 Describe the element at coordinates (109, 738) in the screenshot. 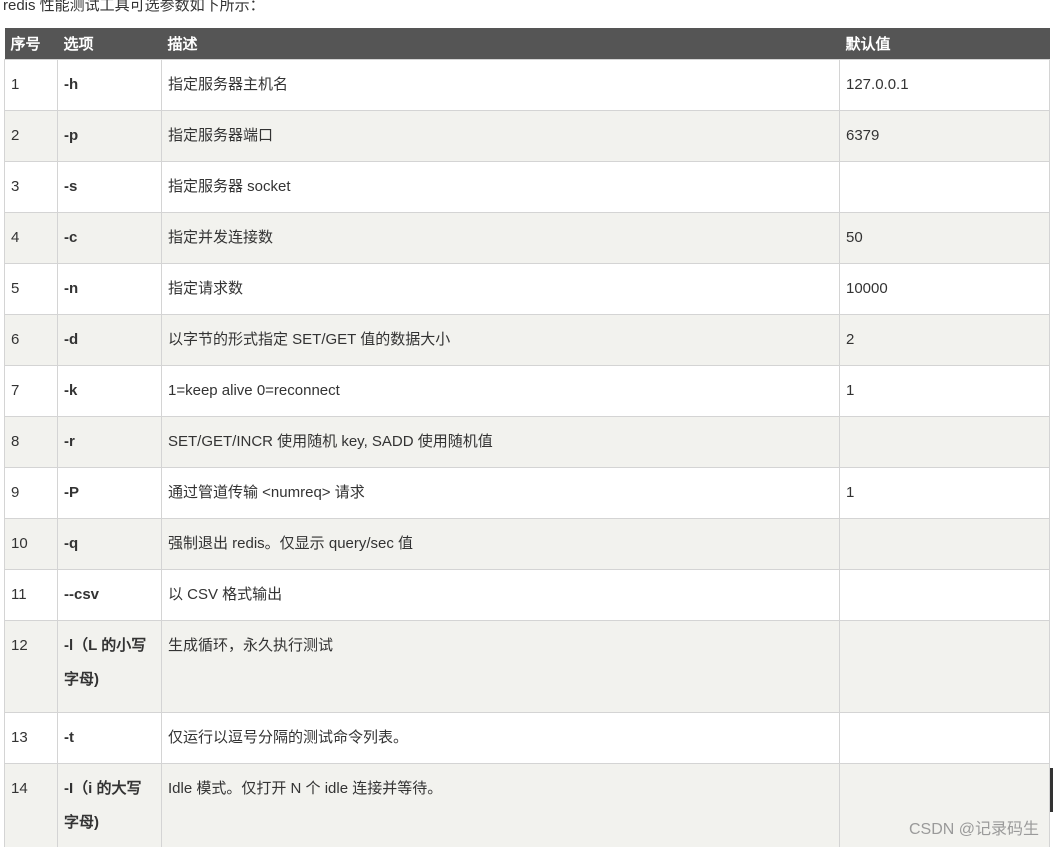

I see `cell-option: -t` at that location.